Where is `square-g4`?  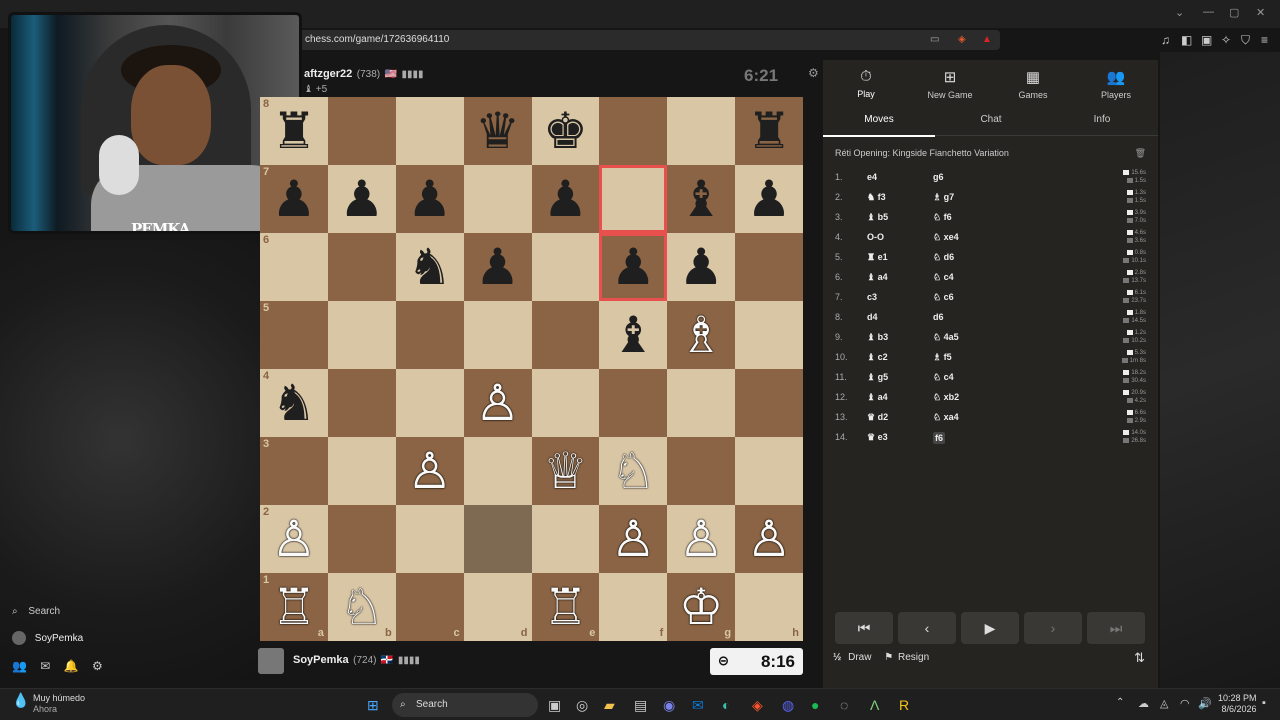 square-g4 is located at coordinates (701, 403).